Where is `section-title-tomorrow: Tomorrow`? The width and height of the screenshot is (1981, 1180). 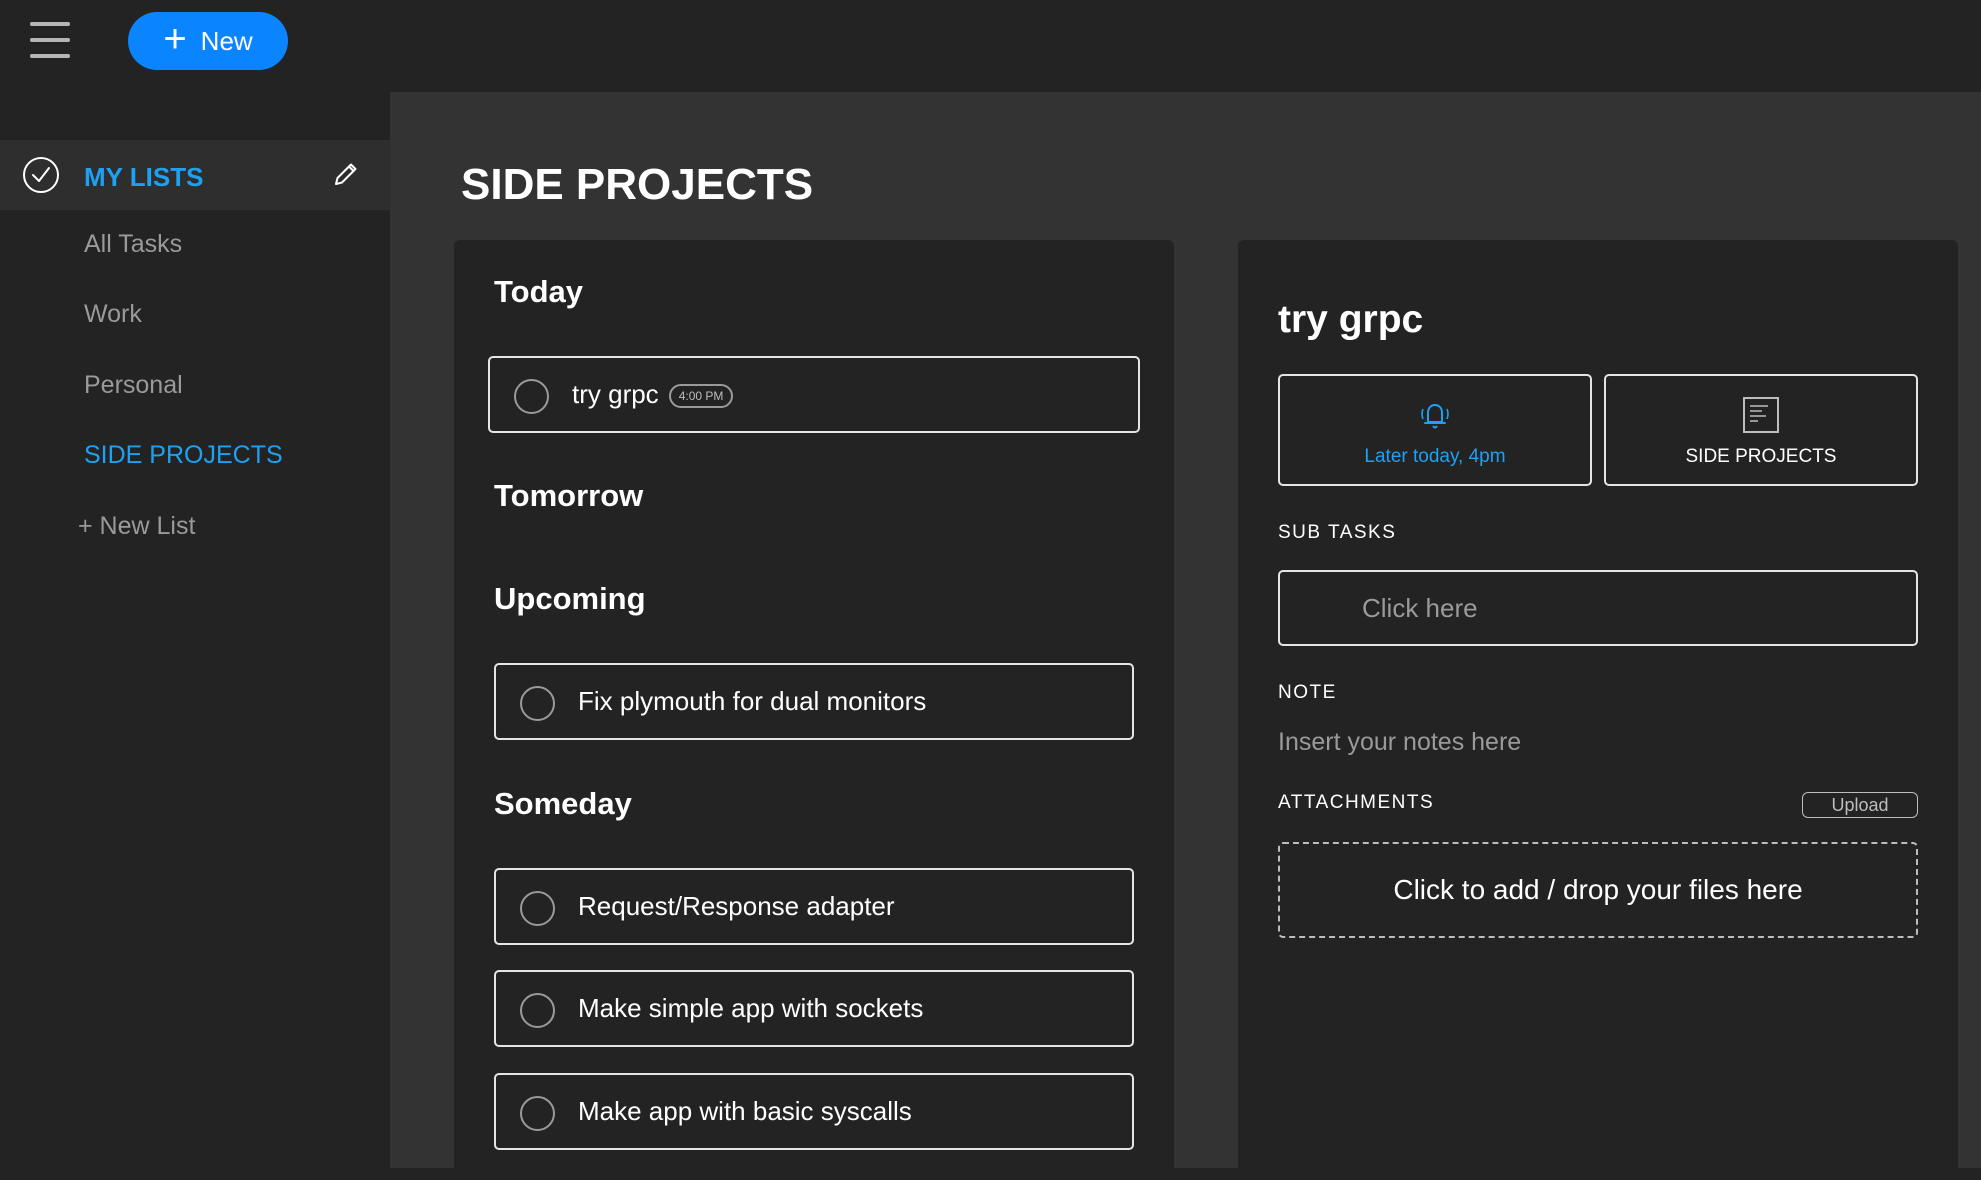 section-title-tomorrow: Tomorrow is located at coordinates (569, 495).